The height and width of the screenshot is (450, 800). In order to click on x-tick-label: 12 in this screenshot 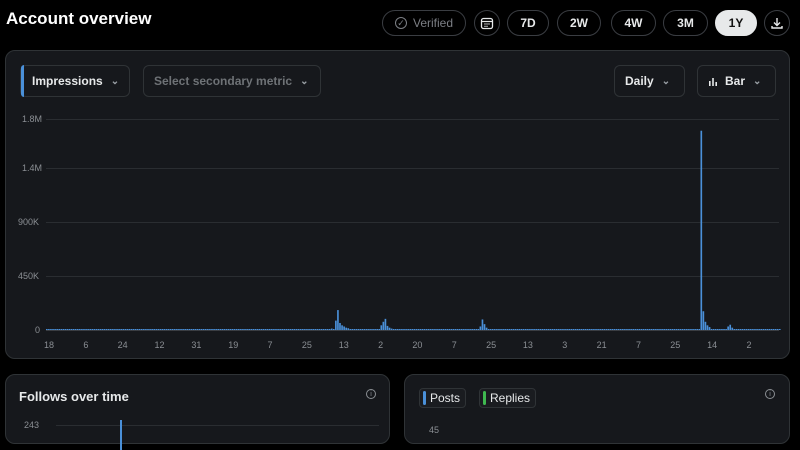, I will do `click(159, 345)`.